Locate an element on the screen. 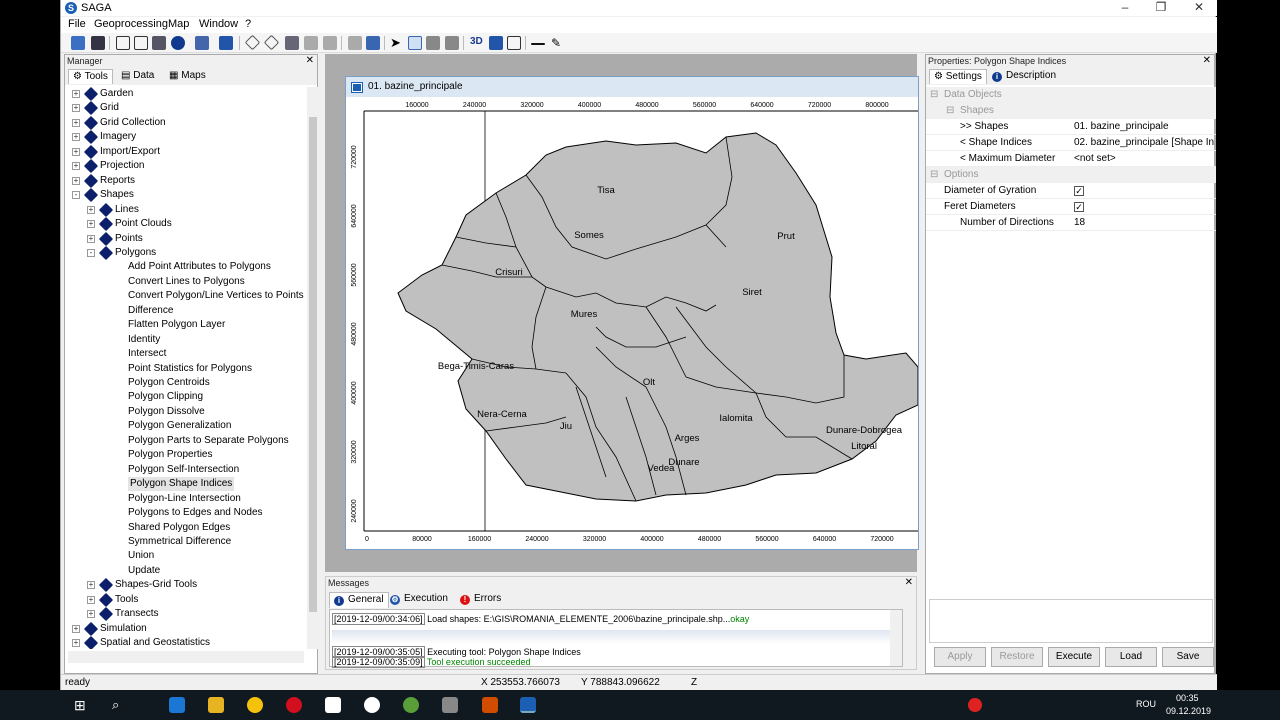  search-icon: ⌕ is located at coordinates (120, 705).